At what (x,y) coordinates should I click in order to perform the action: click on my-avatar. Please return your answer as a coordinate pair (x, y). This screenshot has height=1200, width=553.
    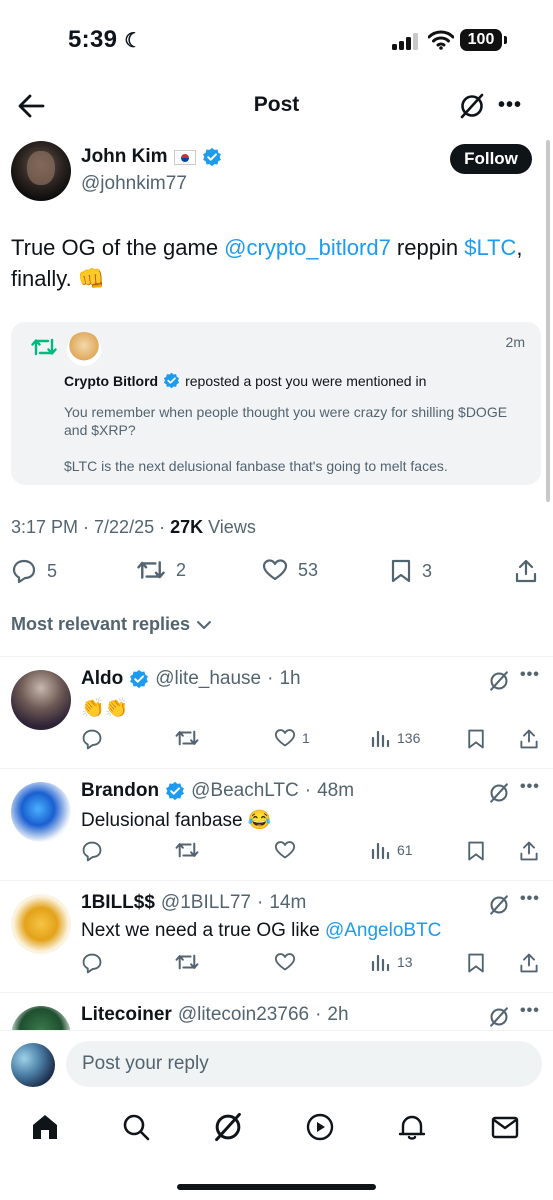
    Looking at the image, I should click on (33, 1065).